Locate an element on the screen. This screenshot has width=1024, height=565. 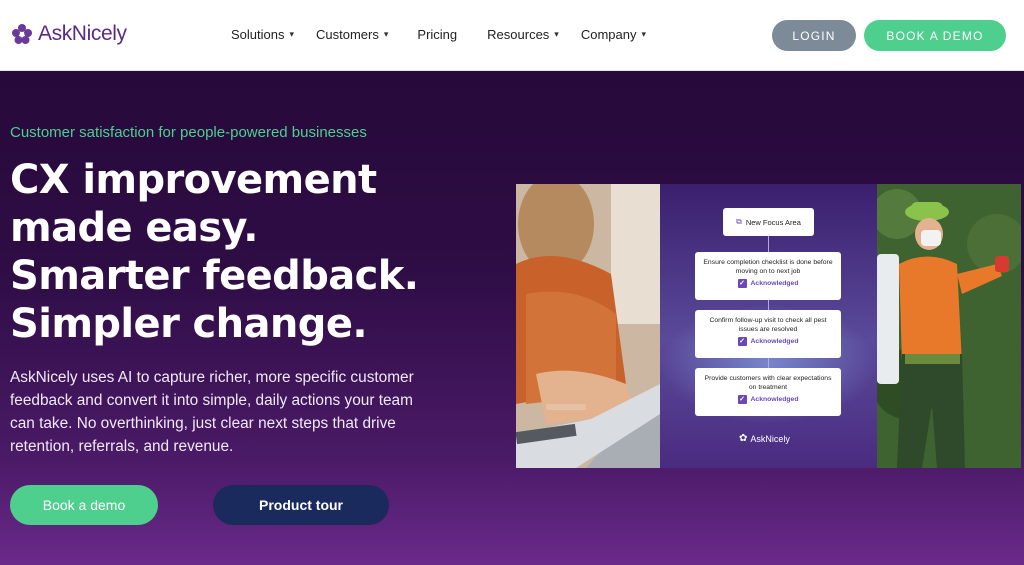
asknicely-logo: AskNicely is located at coordinates (68, 34).